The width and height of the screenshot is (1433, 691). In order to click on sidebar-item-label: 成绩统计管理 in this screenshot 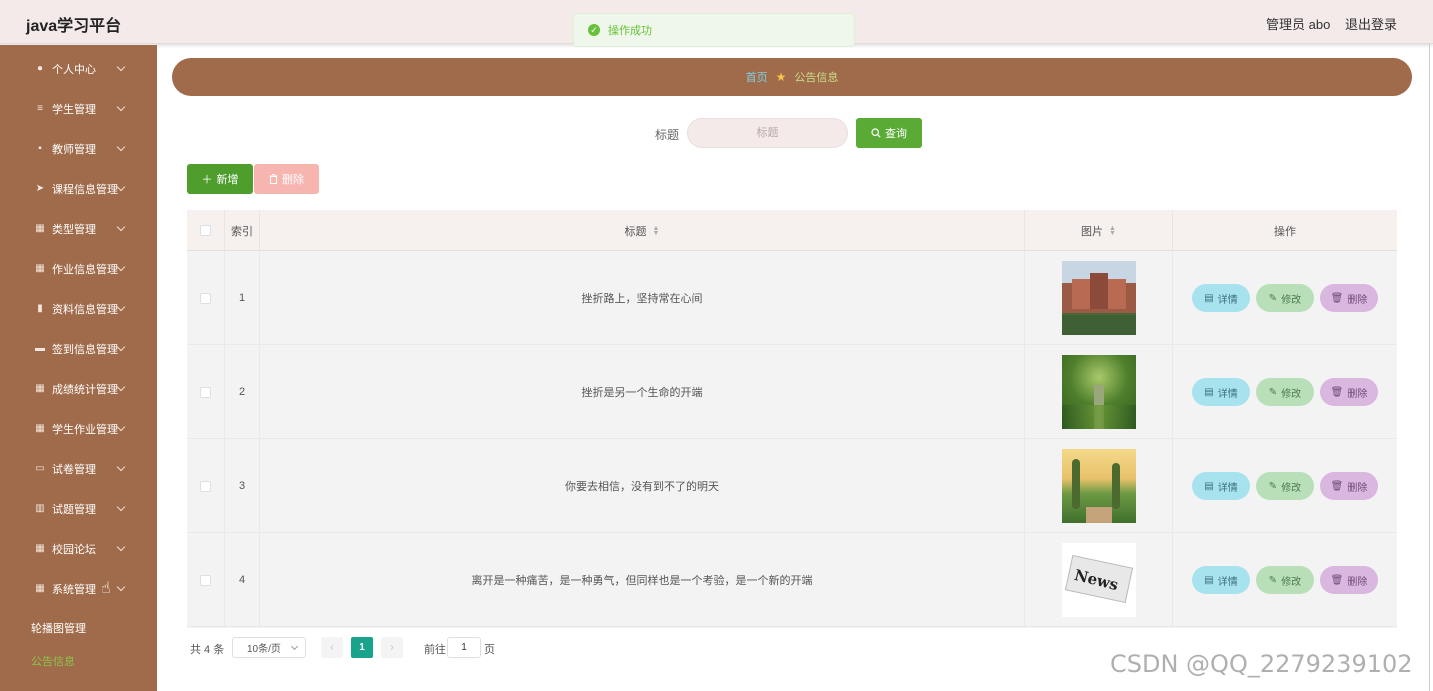, I will do `click(85, 390)`.